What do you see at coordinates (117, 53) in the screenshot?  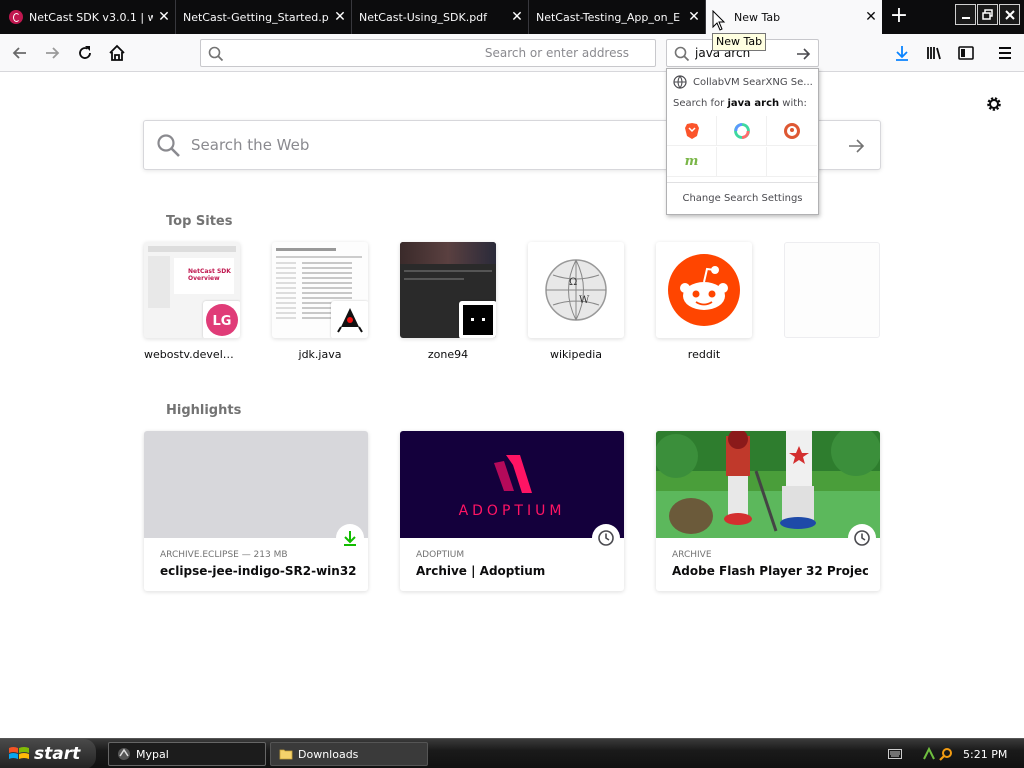 I see `home-button` at bounding box center [117, 53].